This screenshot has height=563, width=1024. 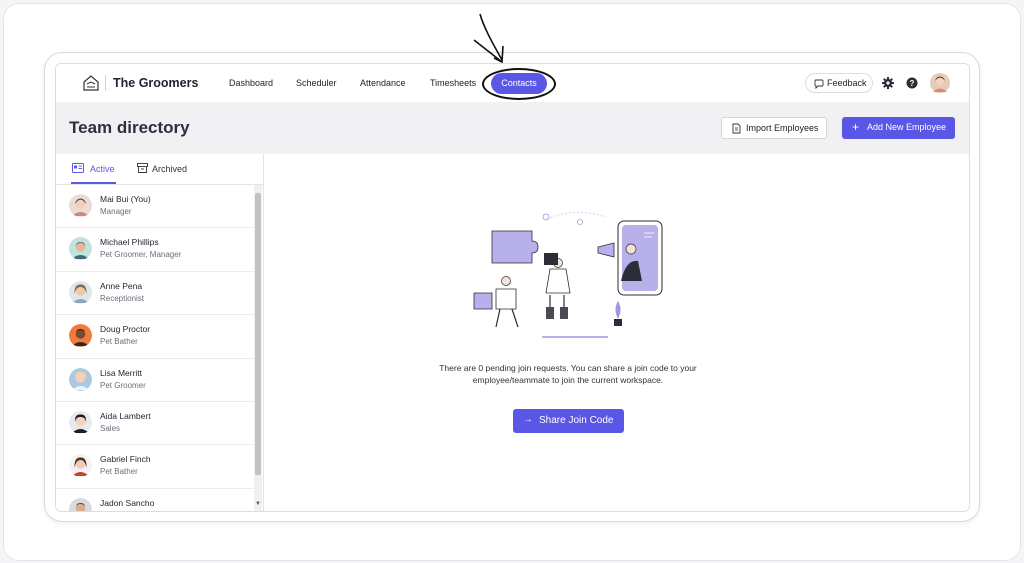 I want to click on import-employees-button: Import Employees, so click(x=774, y=128).